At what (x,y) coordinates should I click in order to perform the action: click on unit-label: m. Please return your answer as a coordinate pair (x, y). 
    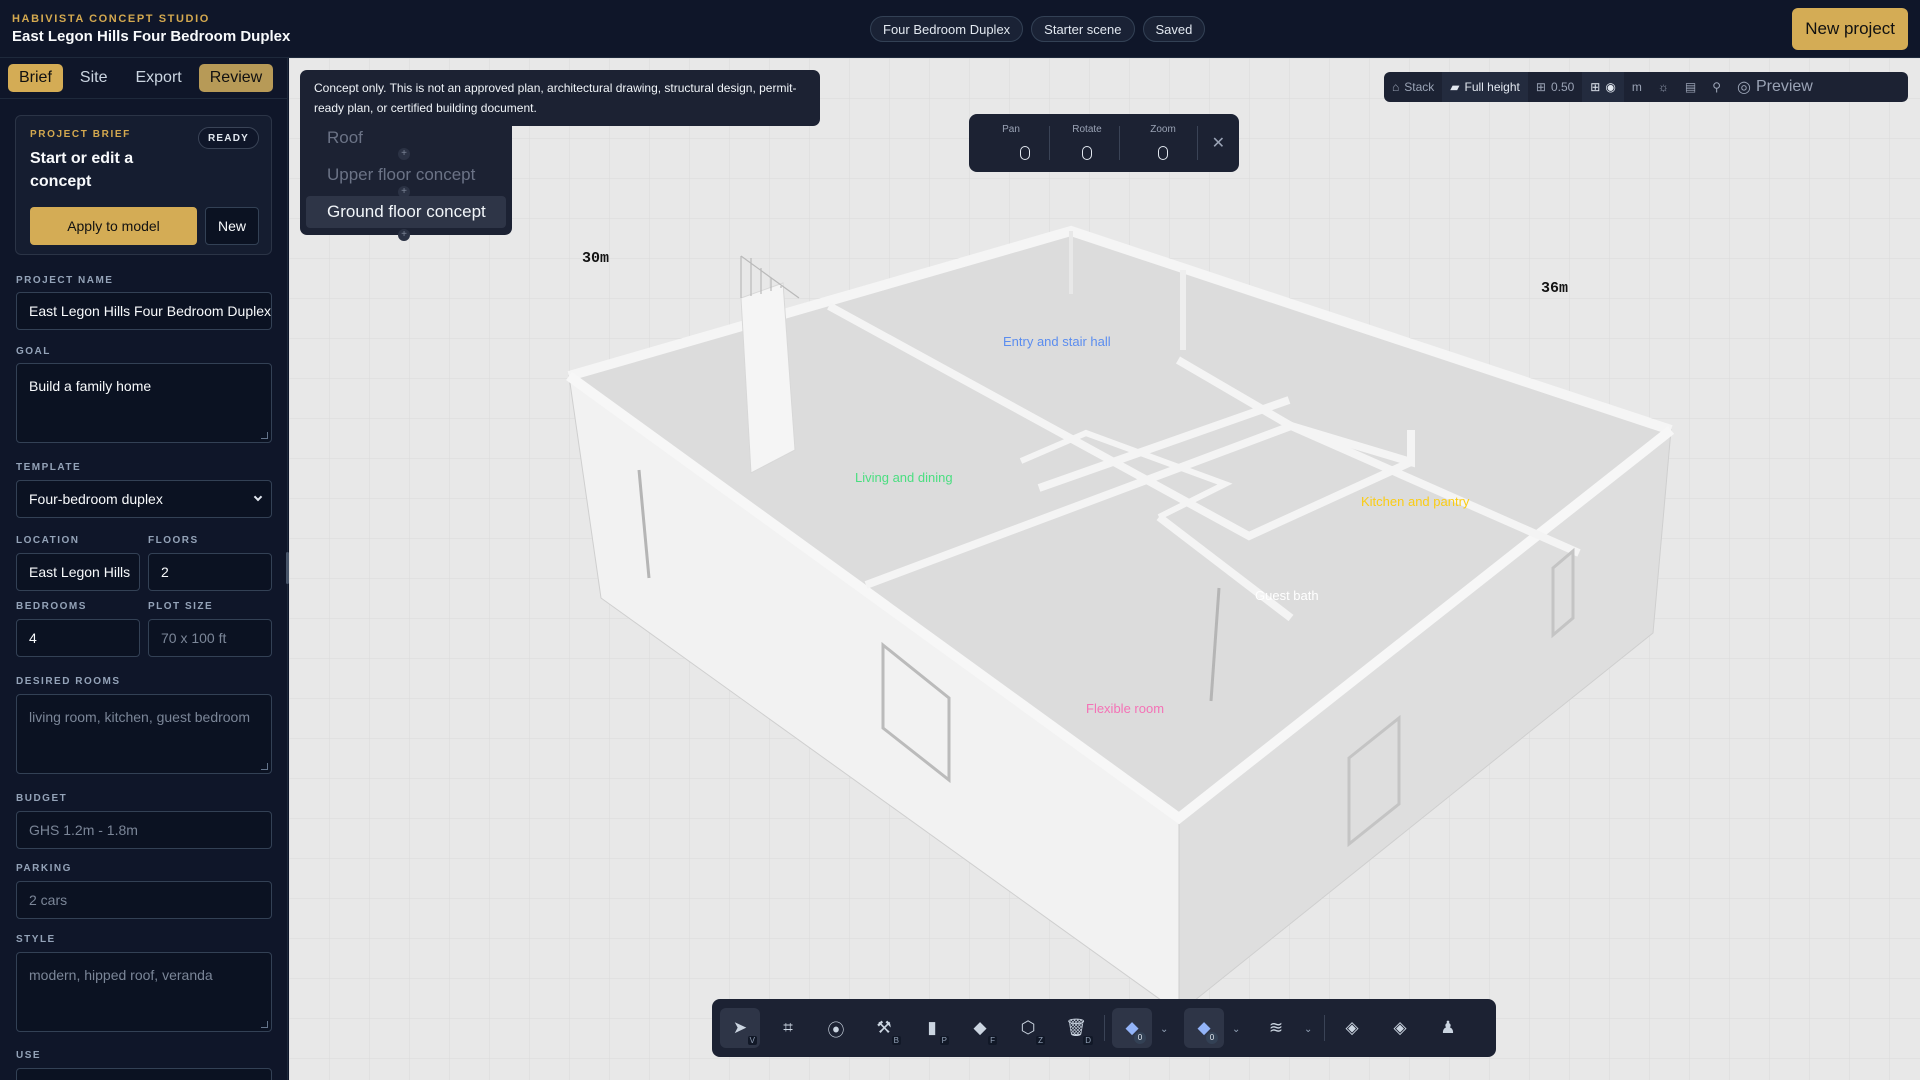
    Looking at the image, I should click on (1636, 87).